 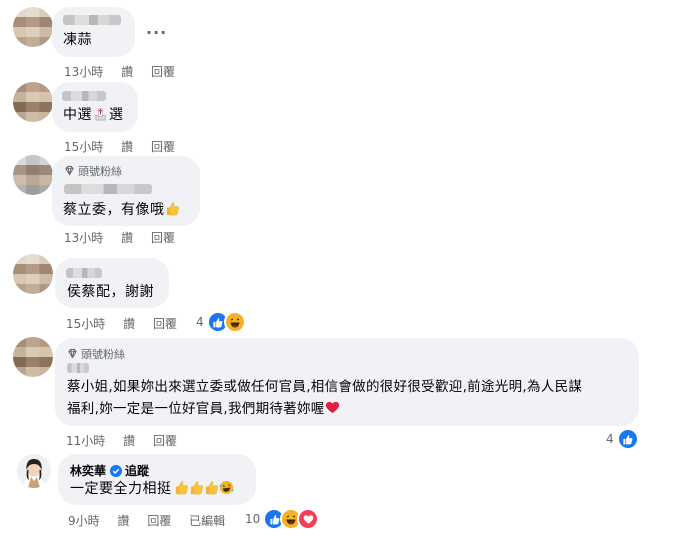 I want to click on like-reaction-icon, so click(x=627, y=439).